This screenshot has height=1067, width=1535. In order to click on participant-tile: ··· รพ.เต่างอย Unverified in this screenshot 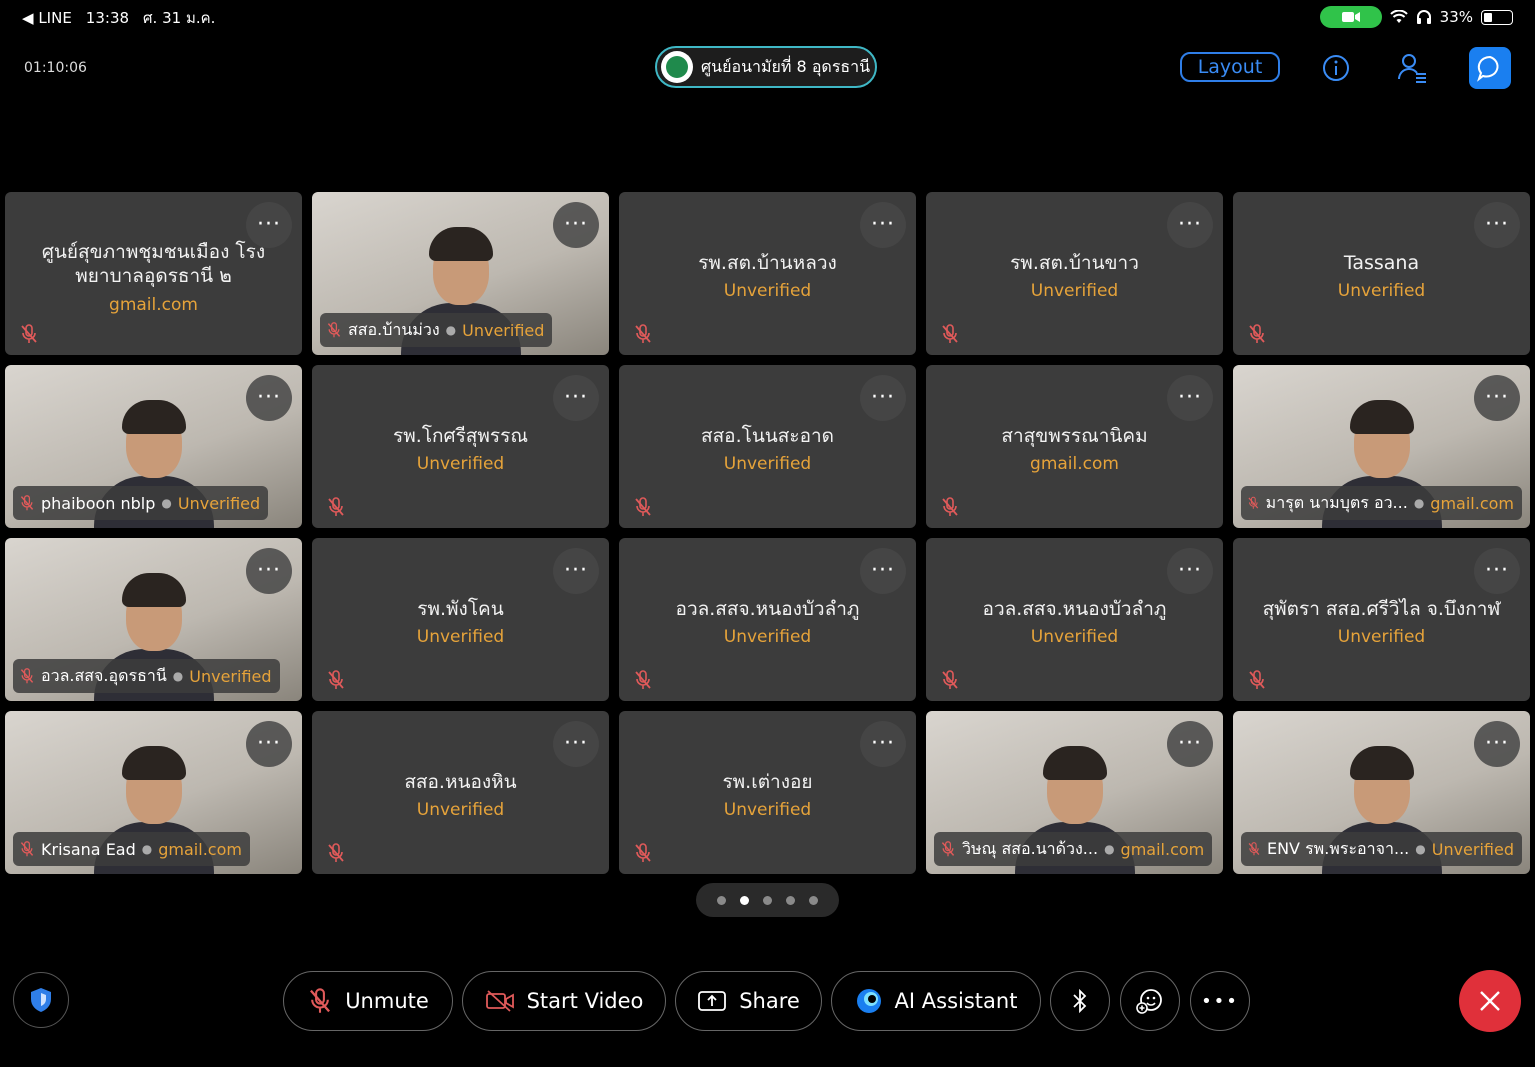, I will do `click(767, 792)`.